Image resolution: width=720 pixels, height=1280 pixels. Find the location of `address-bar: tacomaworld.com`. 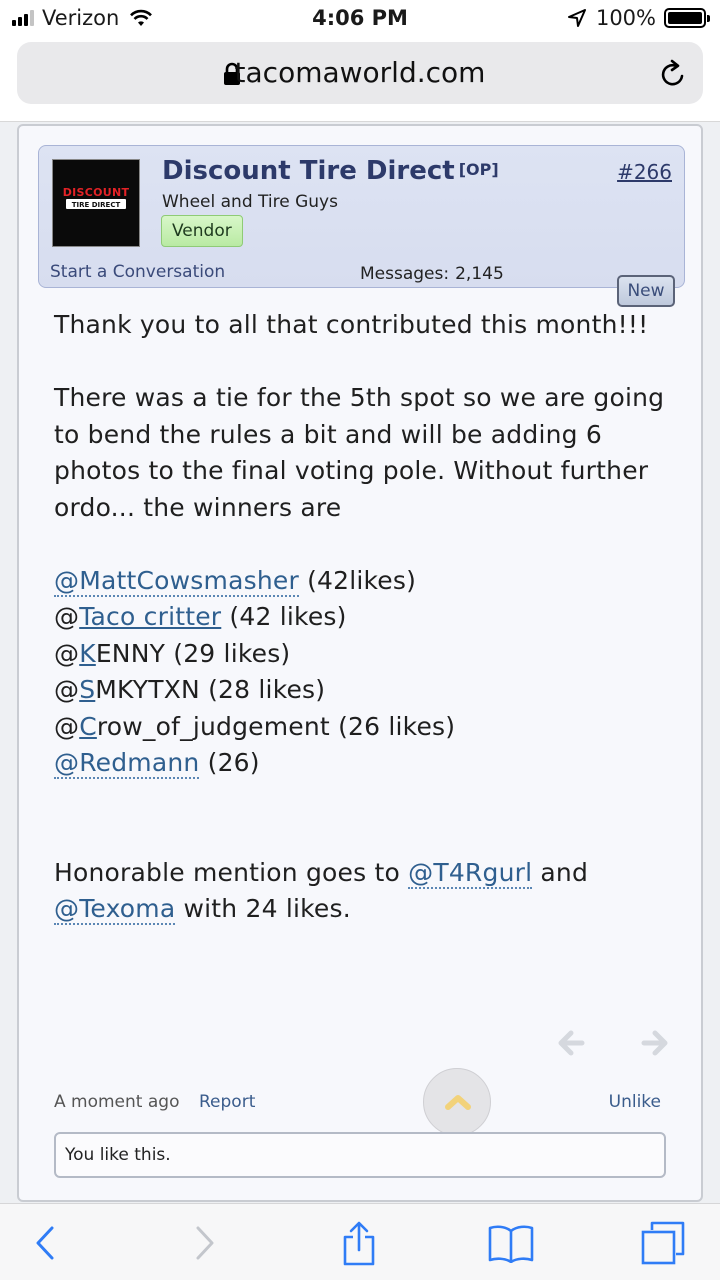

address-bar: tacomaworld.com is located at coordinates (360, 73).